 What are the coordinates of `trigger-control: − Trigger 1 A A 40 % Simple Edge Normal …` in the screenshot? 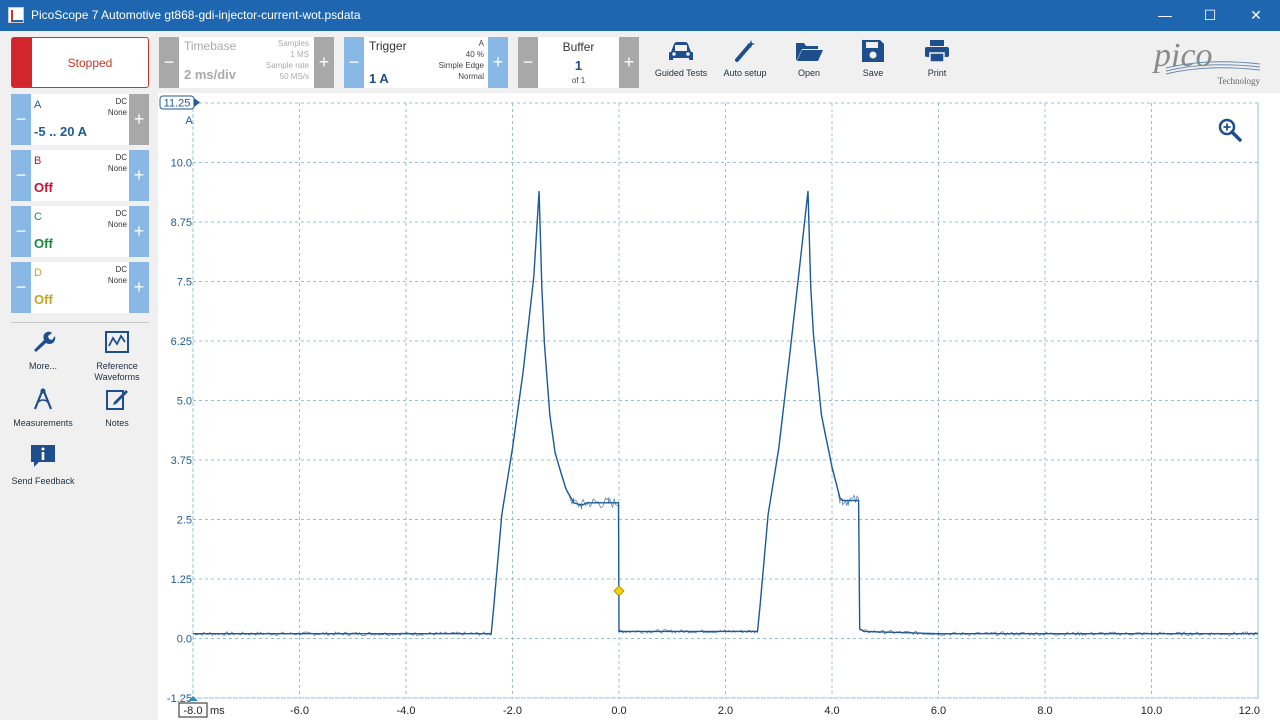 It's located at (426, 62).